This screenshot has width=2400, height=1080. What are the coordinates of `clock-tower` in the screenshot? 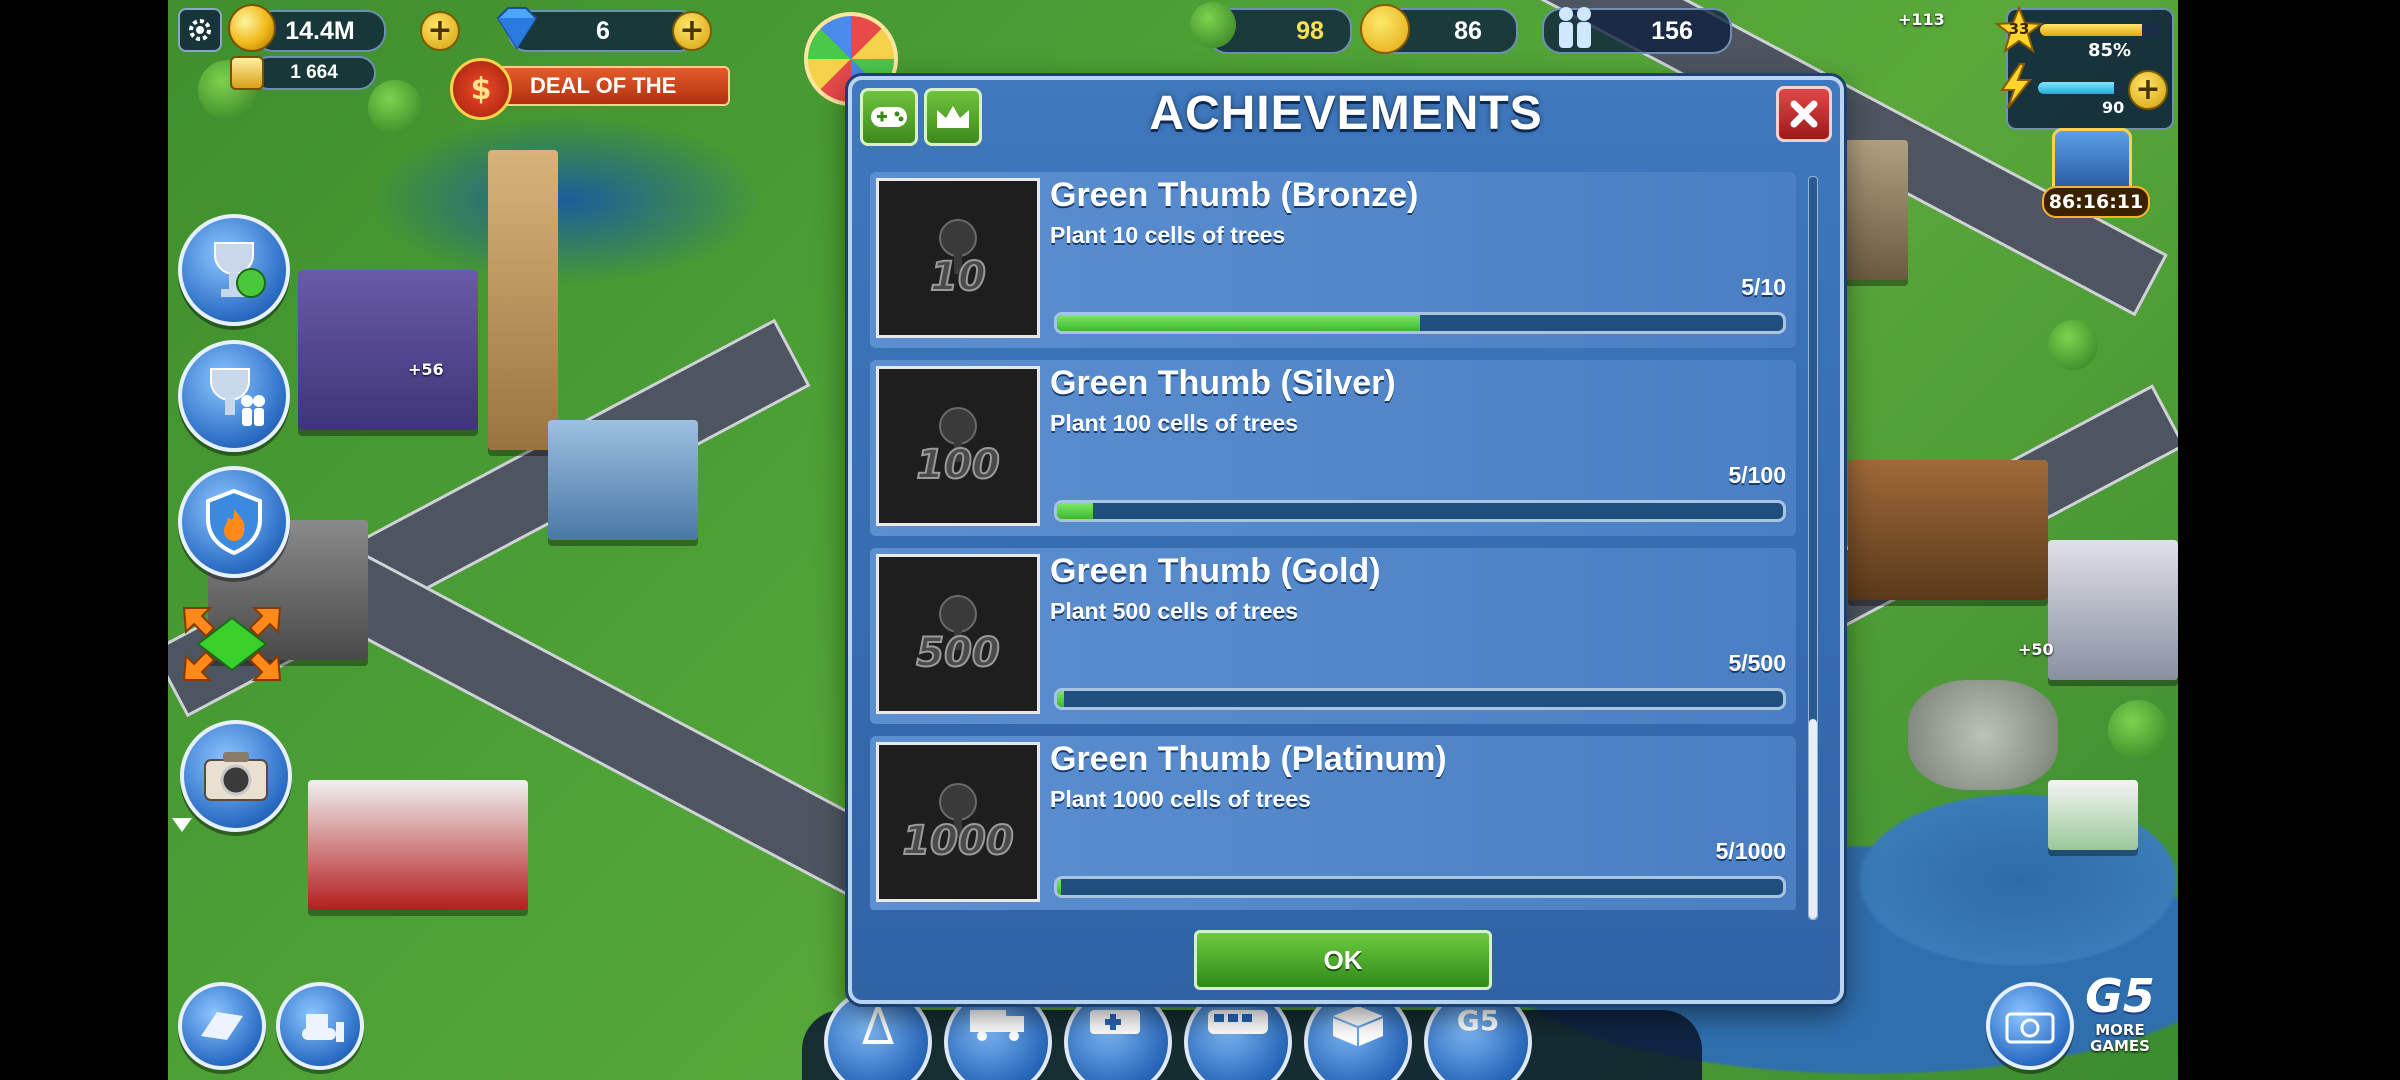 It's located at (523, 300).